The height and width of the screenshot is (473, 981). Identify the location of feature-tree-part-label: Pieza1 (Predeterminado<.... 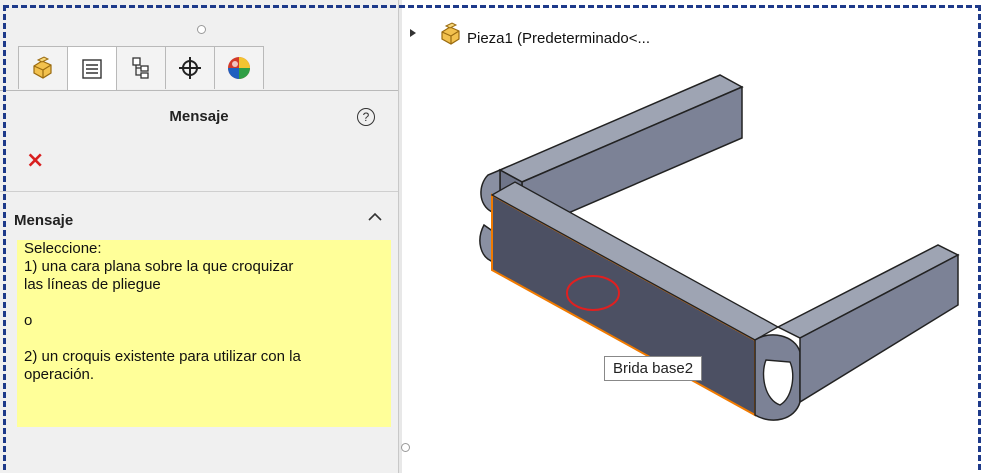
(558, 38).